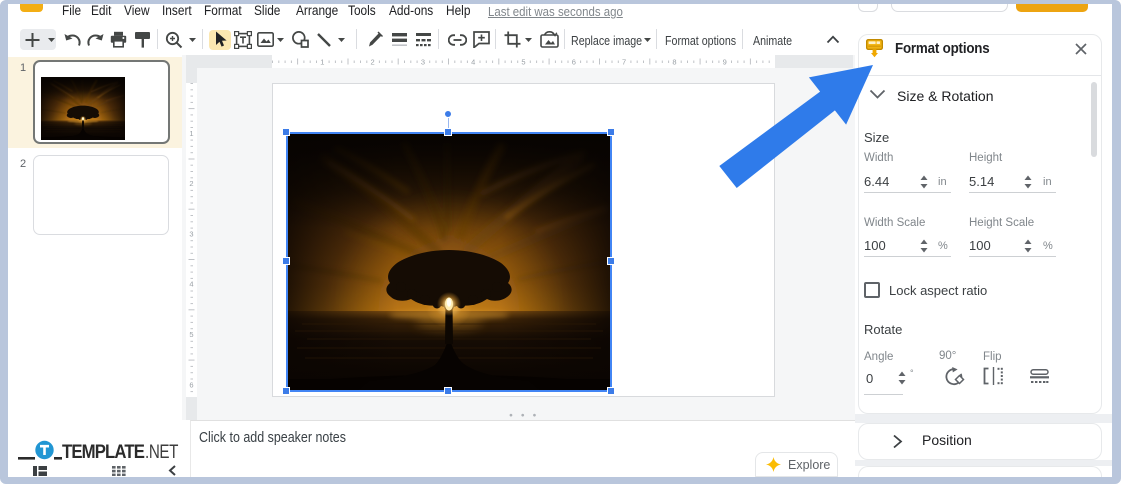  Describe the element at coordinates (624, 62) in the screenshot. I see `svg-text: 7` at that location.